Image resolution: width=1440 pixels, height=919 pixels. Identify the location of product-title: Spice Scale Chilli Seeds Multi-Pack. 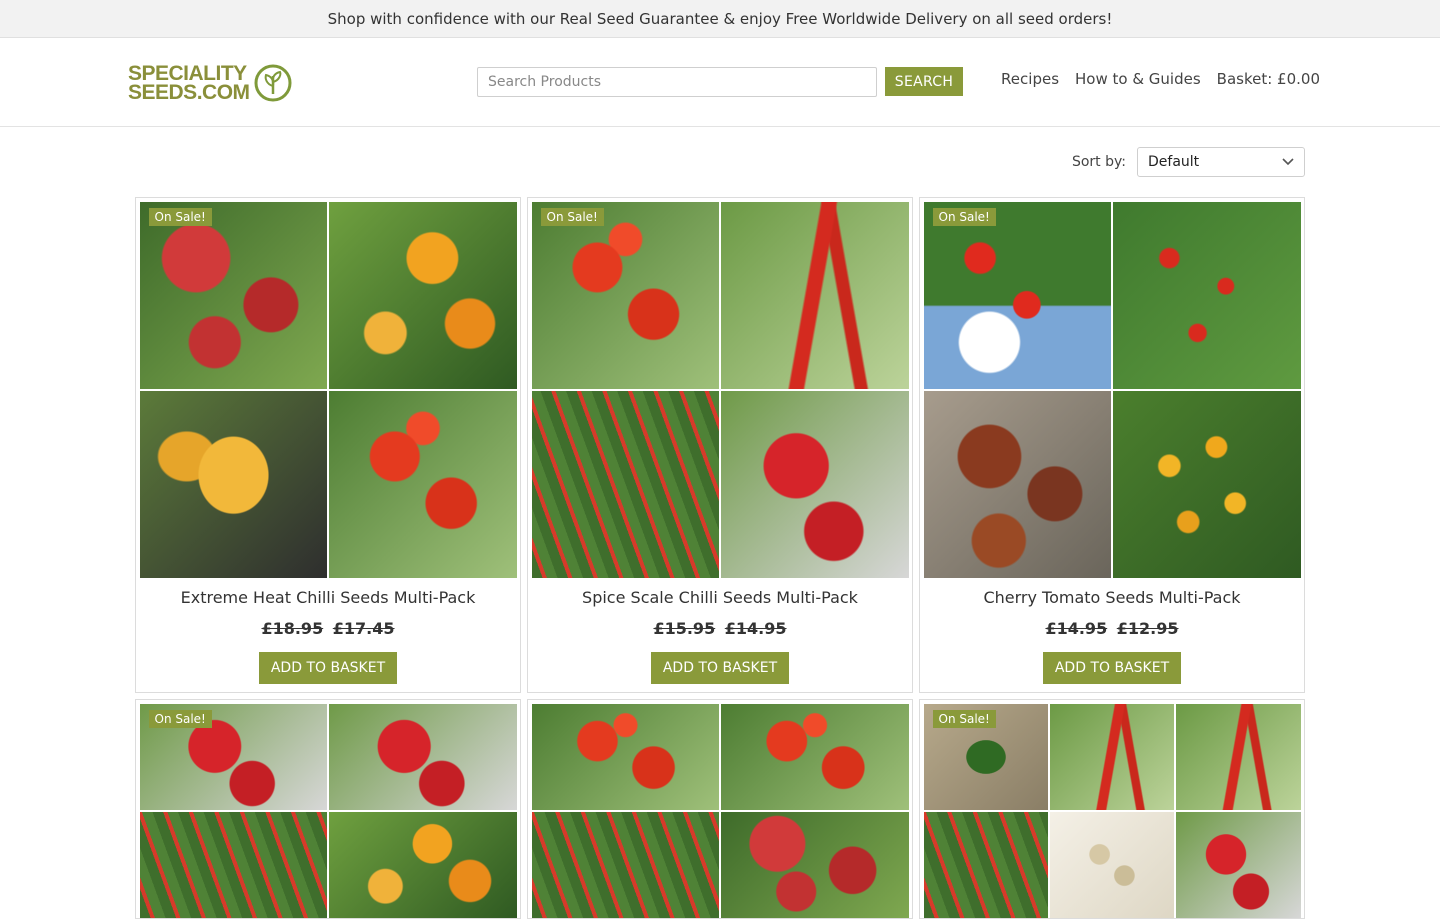
(720, 597).